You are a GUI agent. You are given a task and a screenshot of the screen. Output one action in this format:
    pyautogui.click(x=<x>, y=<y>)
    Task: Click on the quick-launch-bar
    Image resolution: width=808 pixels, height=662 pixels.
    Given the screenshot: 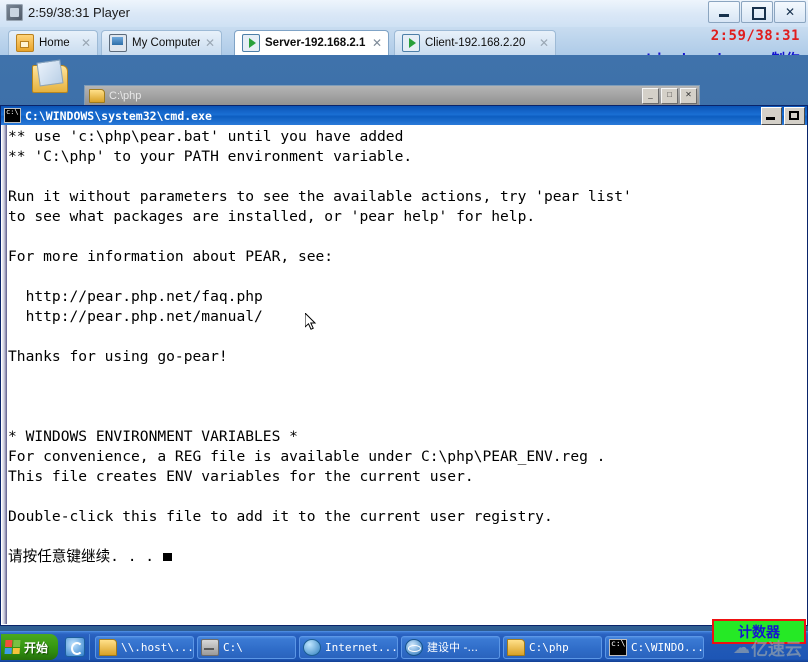 What is the action you would take?
    pyautogui.click(x=76, y=647)
    